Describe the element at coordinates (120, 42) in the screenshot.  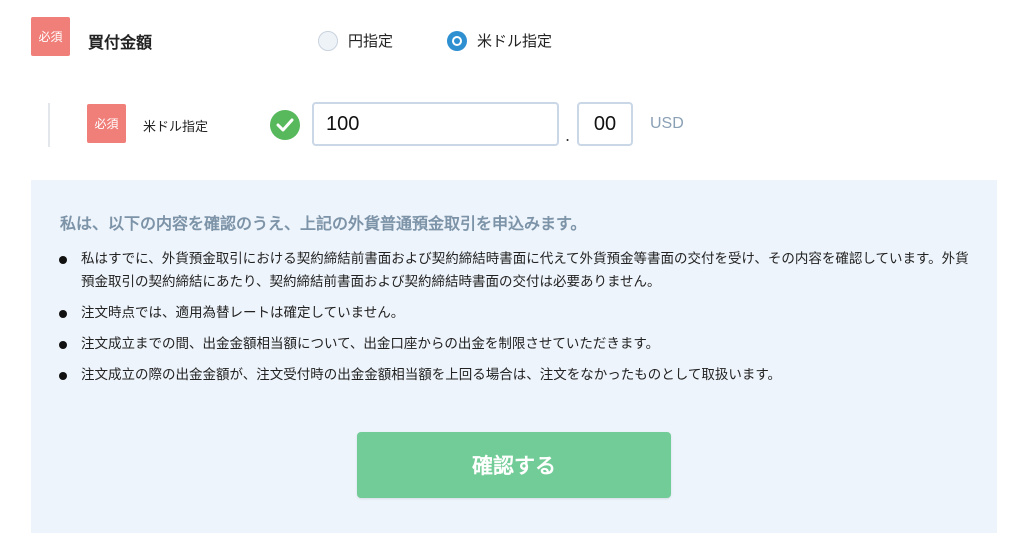
I see `purchase-amount-label: 買付金額` at that location.